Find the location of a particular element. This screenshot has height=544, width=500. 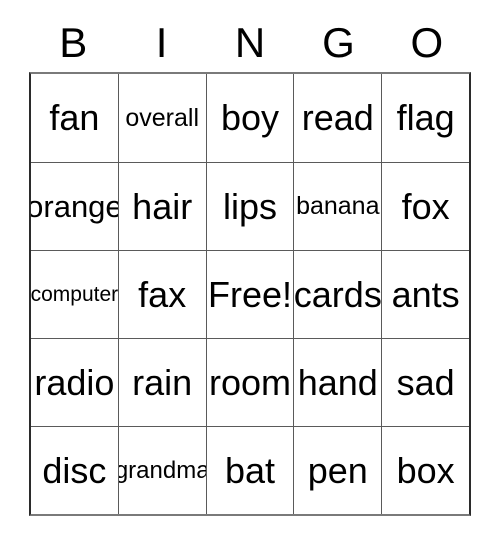

bingo-cell-label: rain is located at coordinates (162, 382).